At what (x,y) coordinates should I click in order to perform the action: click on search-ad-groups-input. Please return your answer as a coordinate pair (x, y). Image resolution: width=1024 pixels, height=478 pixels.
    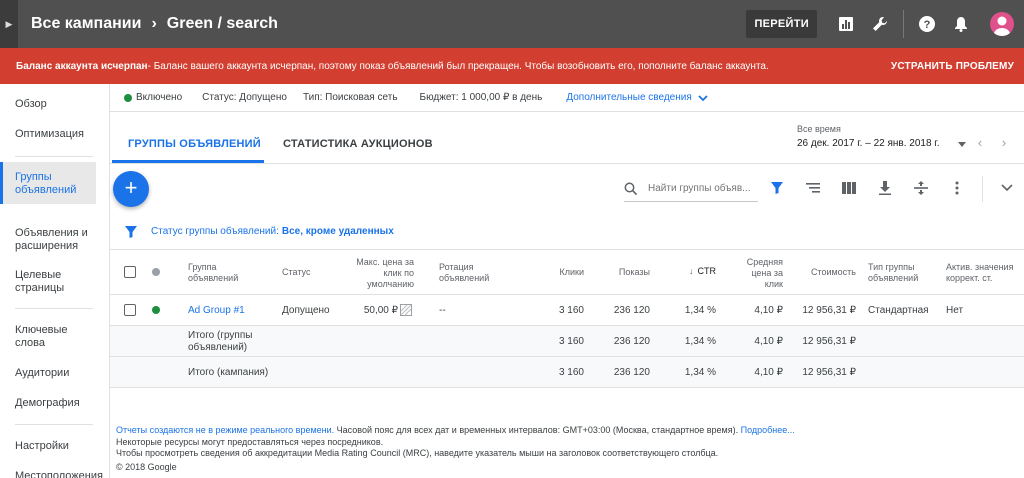
    Looking at the image, I should click on (703, 188).